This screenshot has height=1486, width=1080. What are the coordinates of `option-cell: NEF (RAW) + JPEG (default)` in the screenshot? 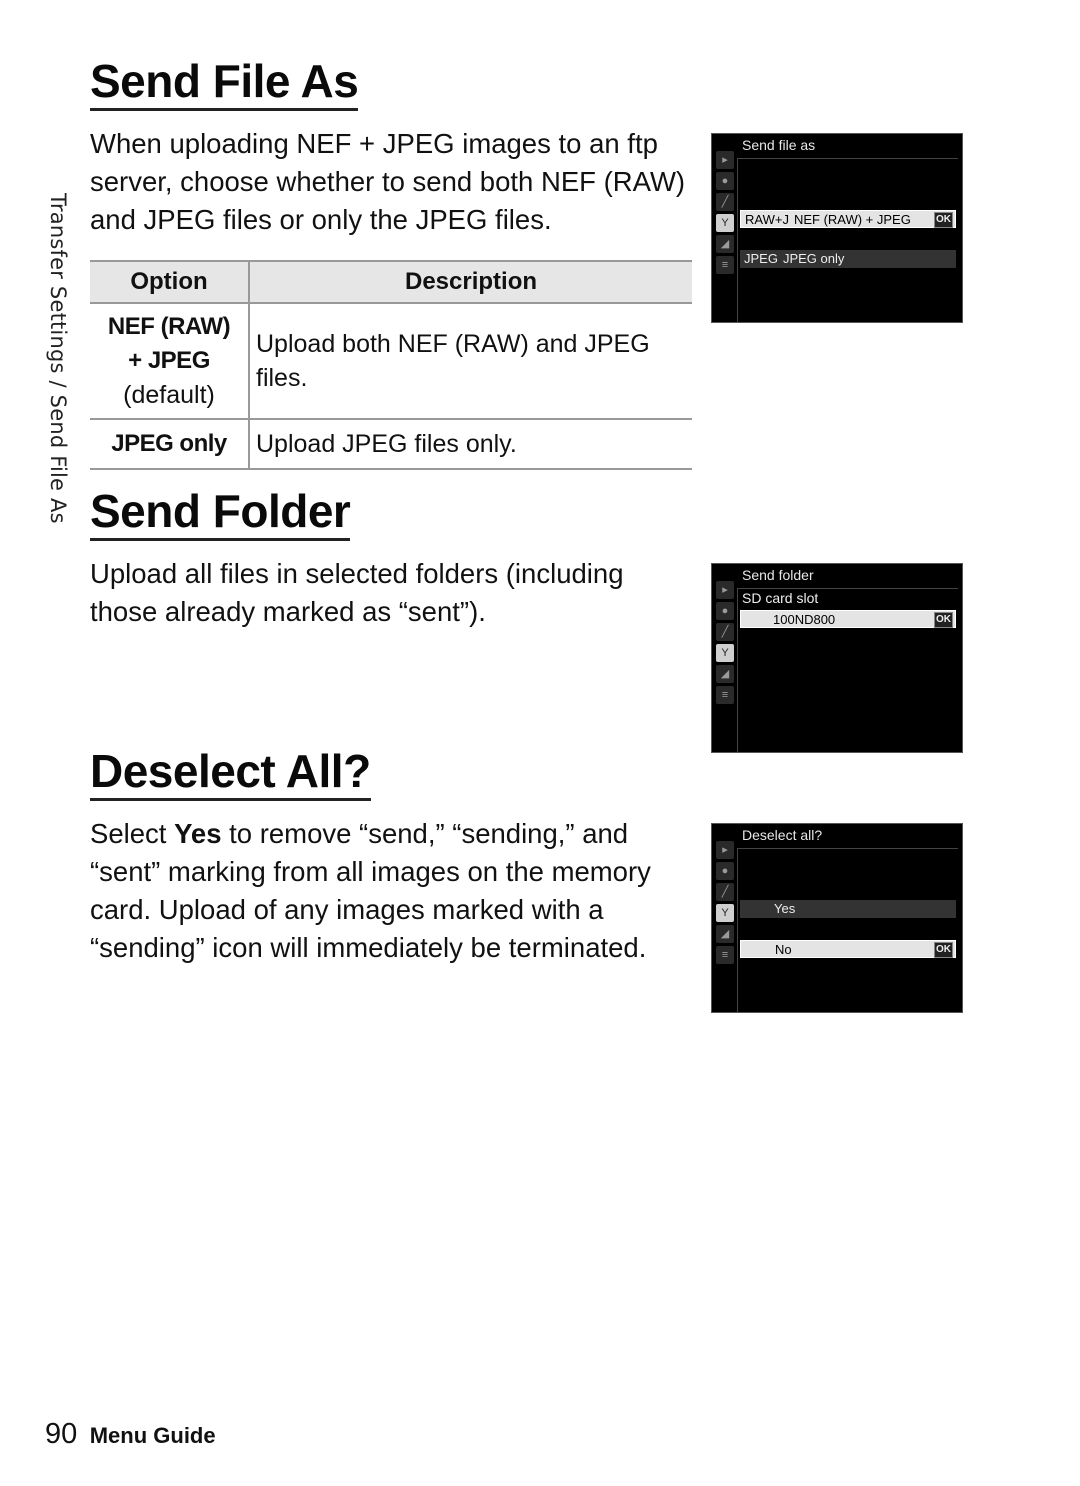 It's located at (170, 361).